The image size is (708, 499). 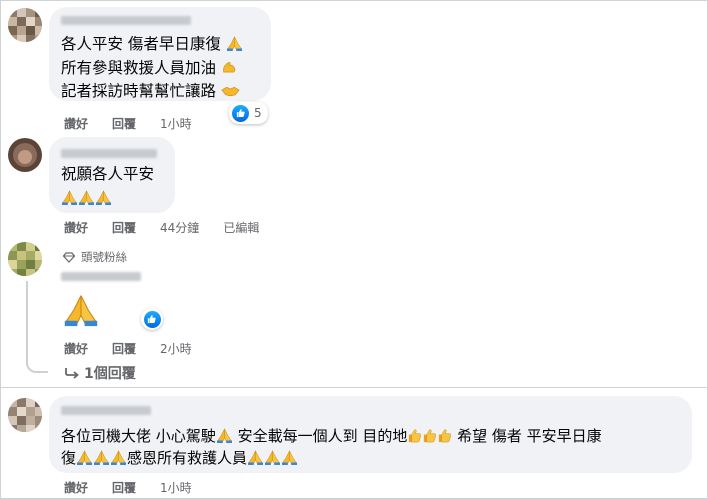 I want to click on comment-line: 所有參與救援人員加油, so click(x=139, y=68).